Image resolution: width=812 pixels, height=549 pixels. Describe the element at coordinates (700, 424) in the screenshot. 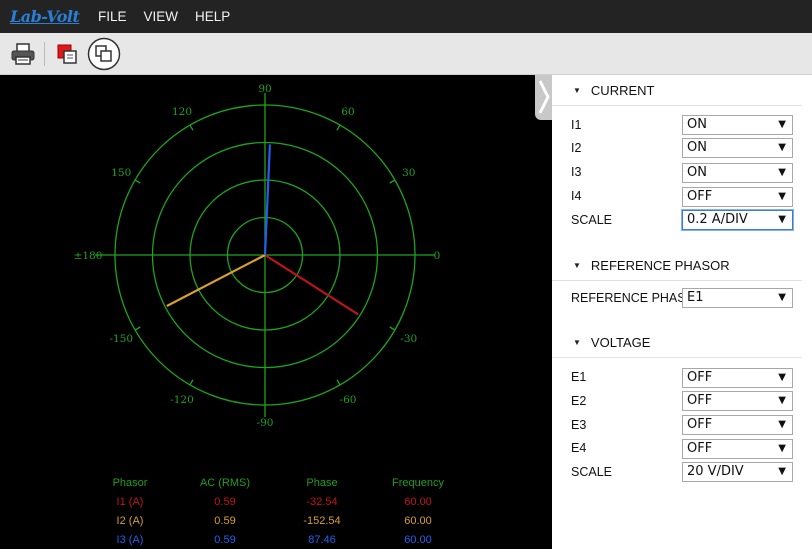

I see `e3-select-value: OFF` at that location.